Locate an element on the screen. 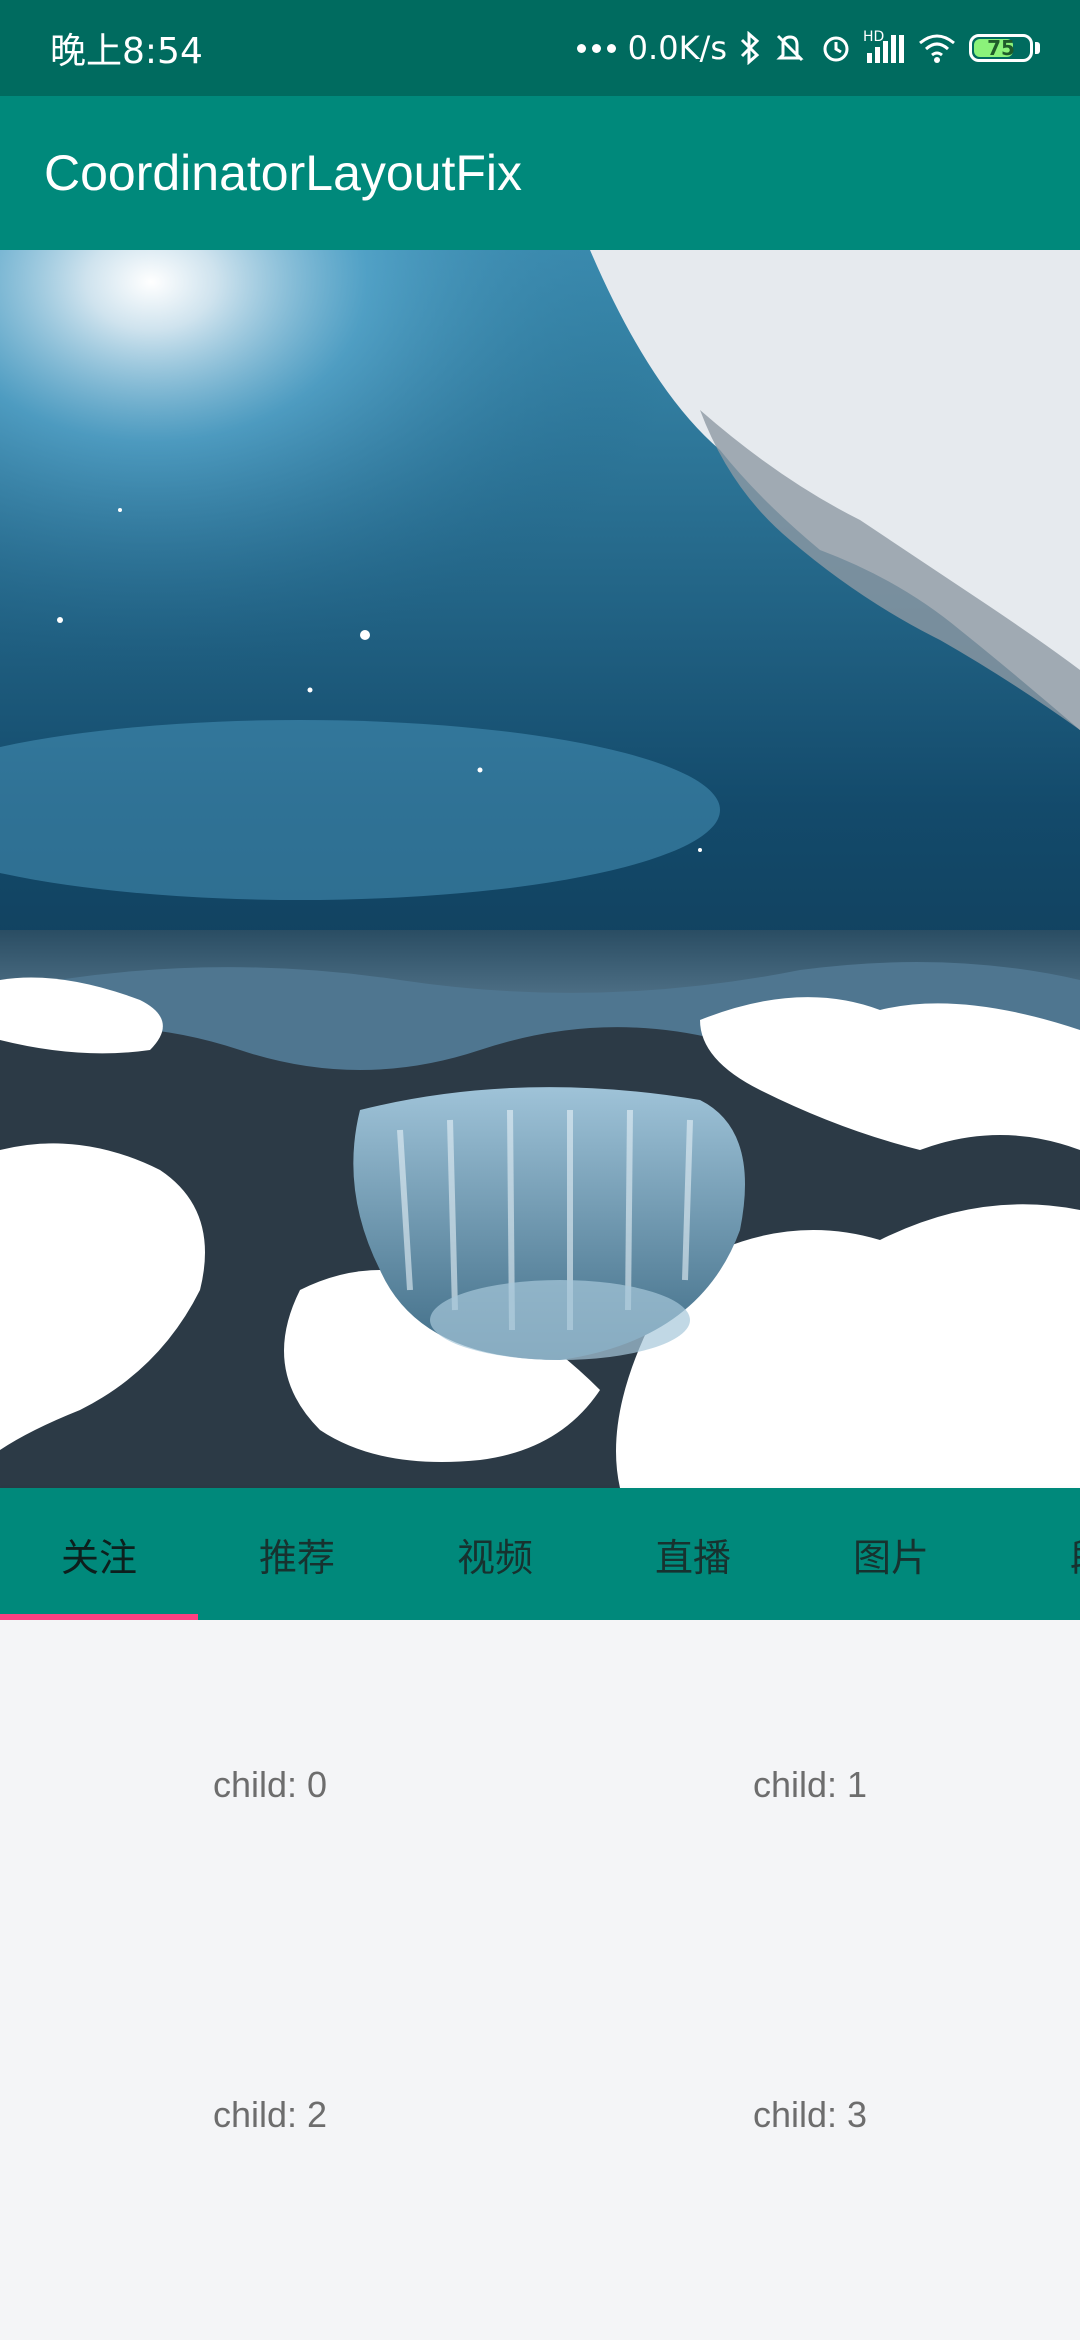 This screenshot has height=2340, width=1080. alarm-icon is located at coordinates (836, 48).